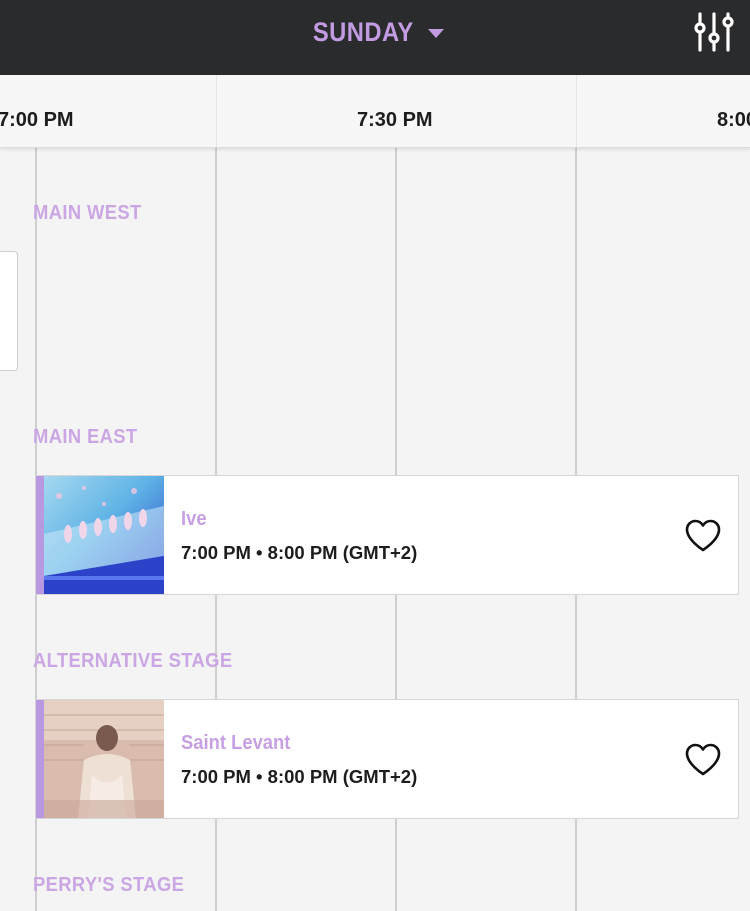 The image size is (750, 911). Describe the element at coordinates (436, 33) in the screenshot. I see `caret-down-icon` at that location.